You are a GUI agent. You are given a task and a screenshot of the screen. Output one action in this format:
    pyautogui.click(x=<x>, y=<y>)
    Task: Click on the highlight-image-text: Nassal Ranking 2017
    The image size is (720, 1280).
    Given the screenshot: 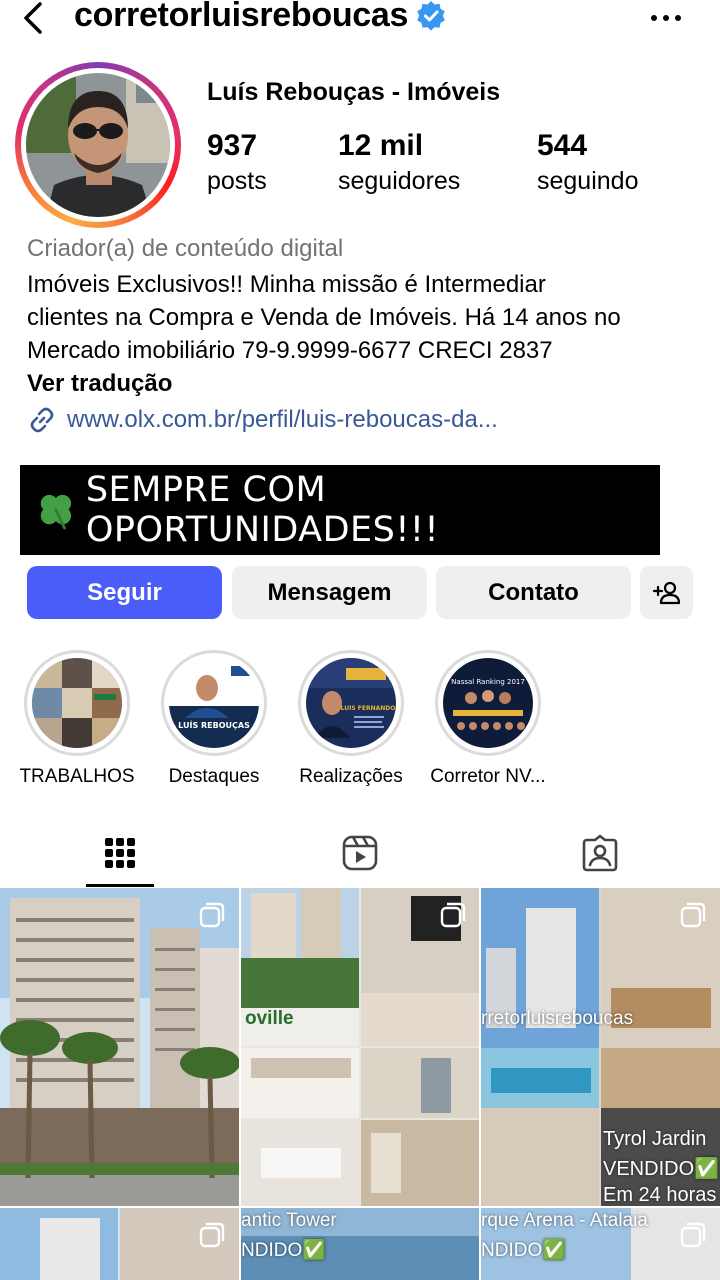 What is the action you would take?
    pyautogui.click(x=488, y=682)
    